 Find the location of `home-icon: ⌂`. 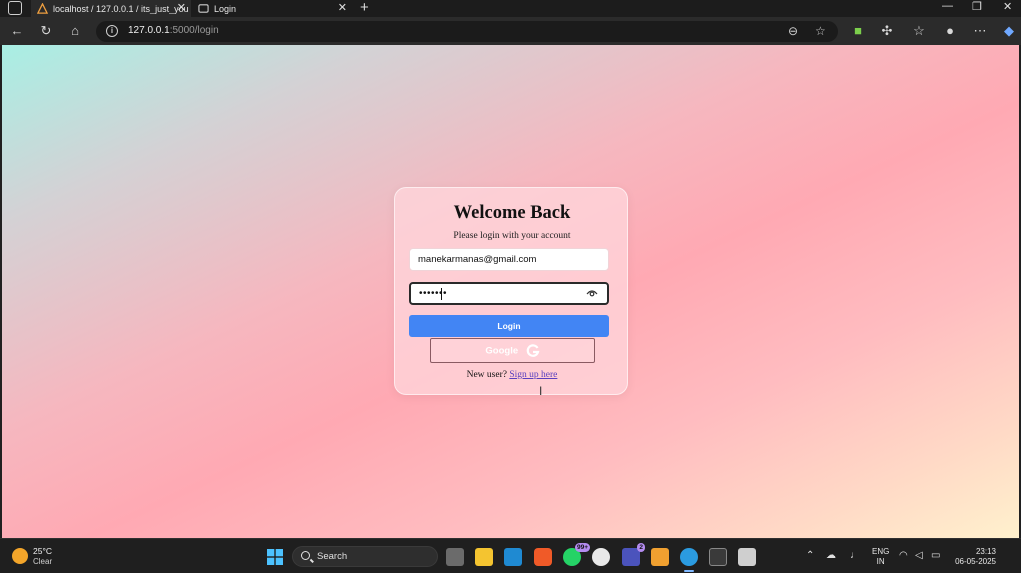

home-icon: ⌂ is located at coordinates (75, 31).